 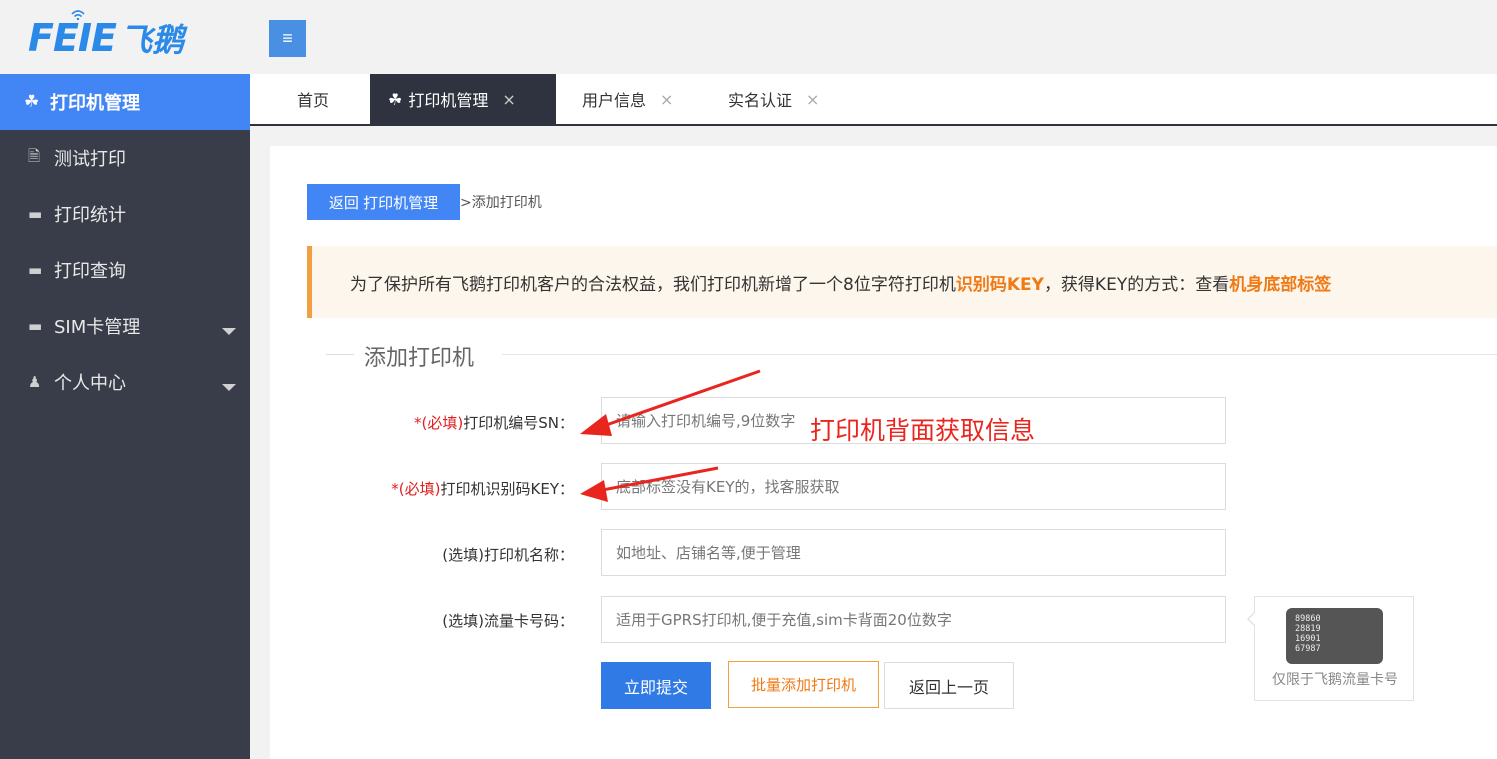 I want to click on sidebar-item-print-query: ▬ 打印查询, so click(x=125, y=270).